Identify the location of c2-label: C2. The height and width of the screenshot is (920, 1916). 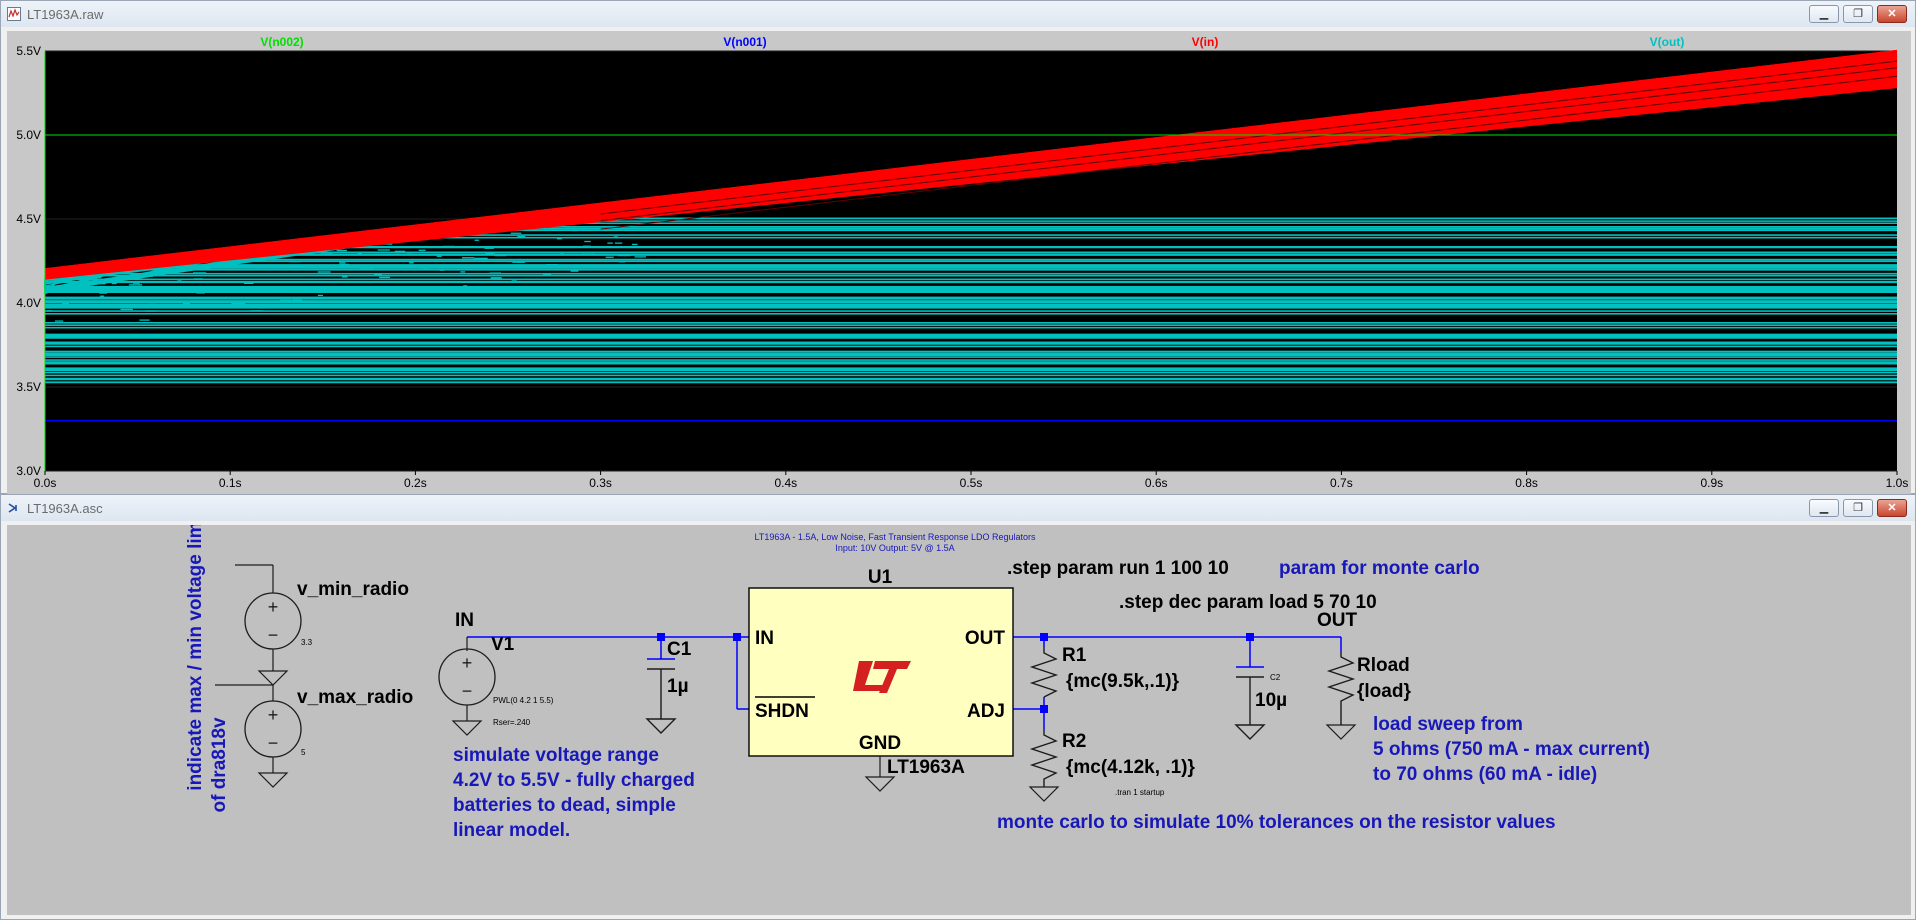
(1275, 677).